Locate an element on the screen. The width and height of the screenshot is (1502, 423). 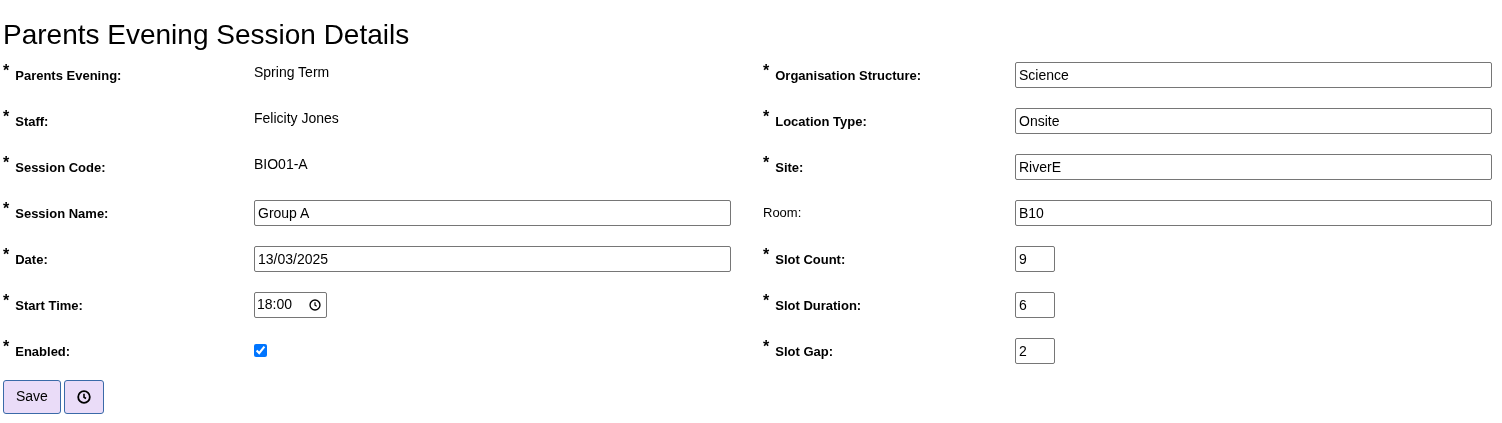
field-label: Staff: is located at coordinates (32, 122).